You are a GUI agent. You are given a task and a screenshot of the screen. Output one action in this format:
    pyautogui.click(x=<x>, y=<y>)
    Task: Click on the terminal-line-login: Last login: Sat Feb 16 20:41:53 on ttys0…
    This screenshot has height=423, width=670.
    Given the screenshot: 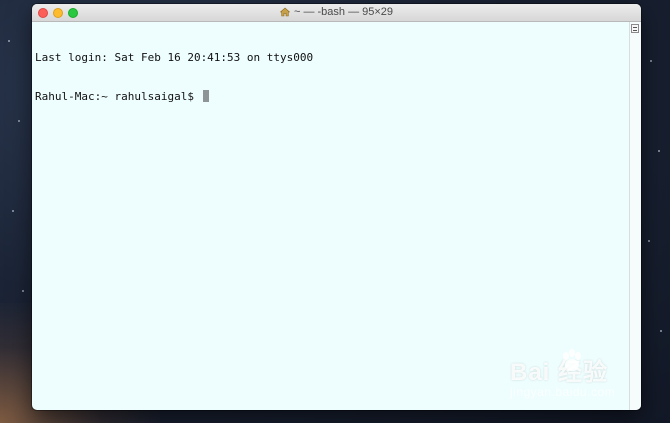 What is the action you would take?
    pyautogui.click(x=174, y=57)
    